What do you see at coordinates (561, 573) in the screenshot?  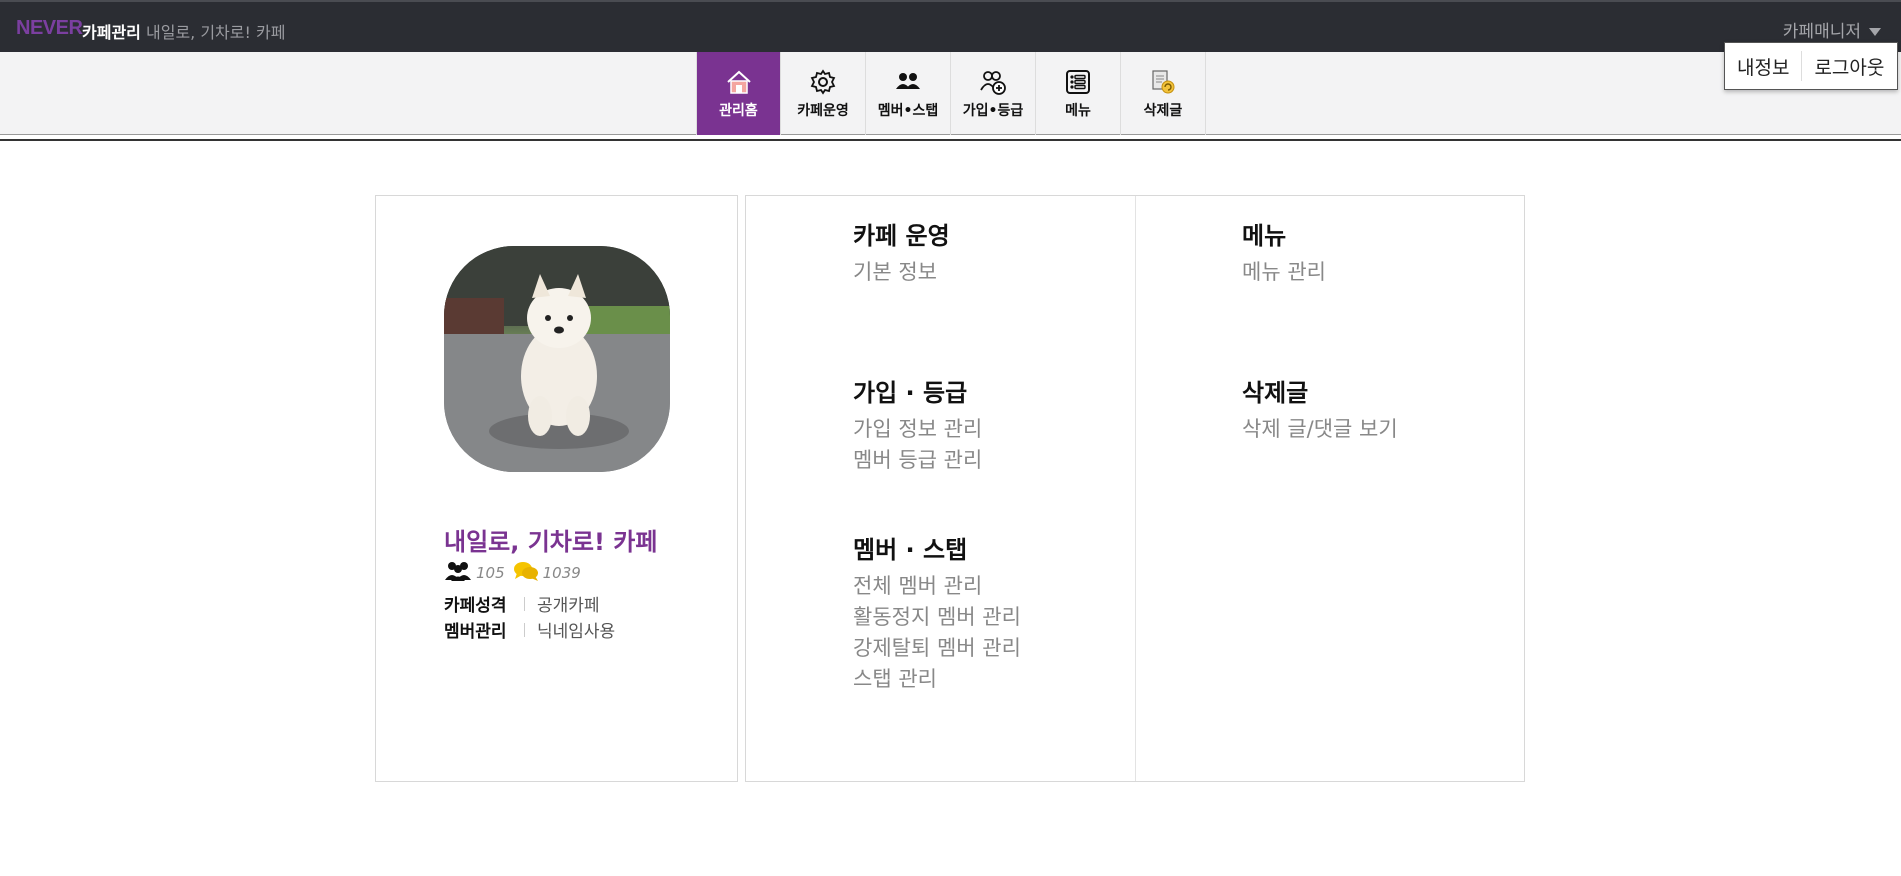 I see `post-count: 1039` at bounding box center [561, 573].